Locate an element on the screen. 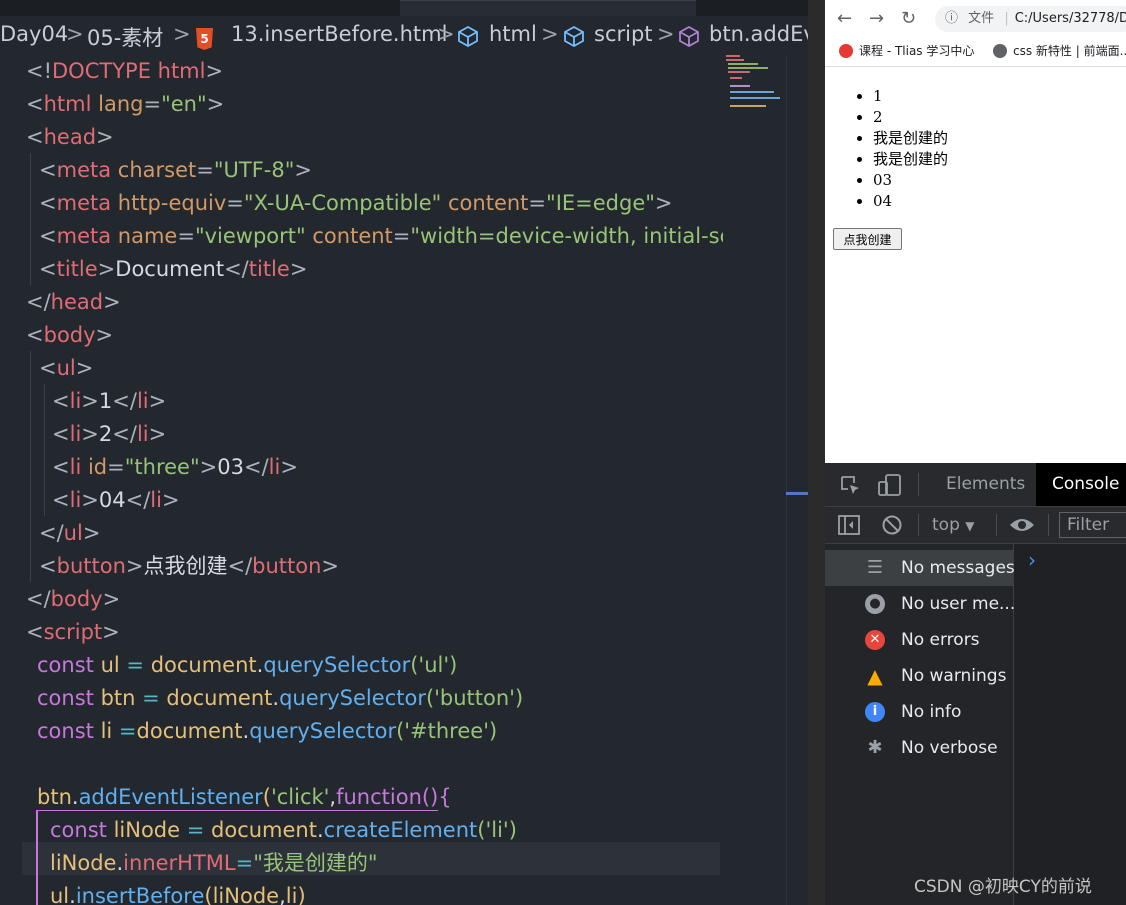 This screenshot has width=1126, height=905. url-bar: ⓘ 文件 | C:/Users/32778/D is located at coordinates (1030, 19).